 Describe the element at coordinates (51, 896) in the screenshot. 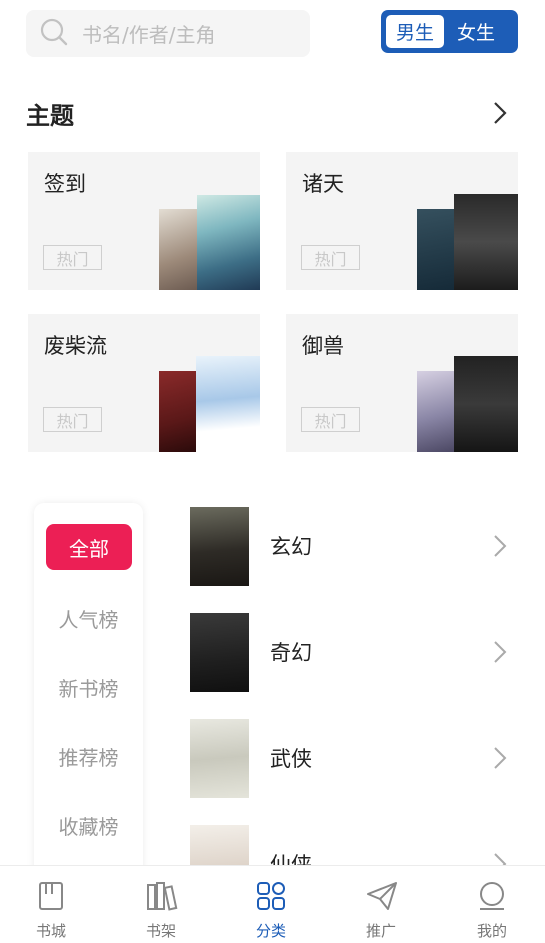

I see `book-icon` at that location.